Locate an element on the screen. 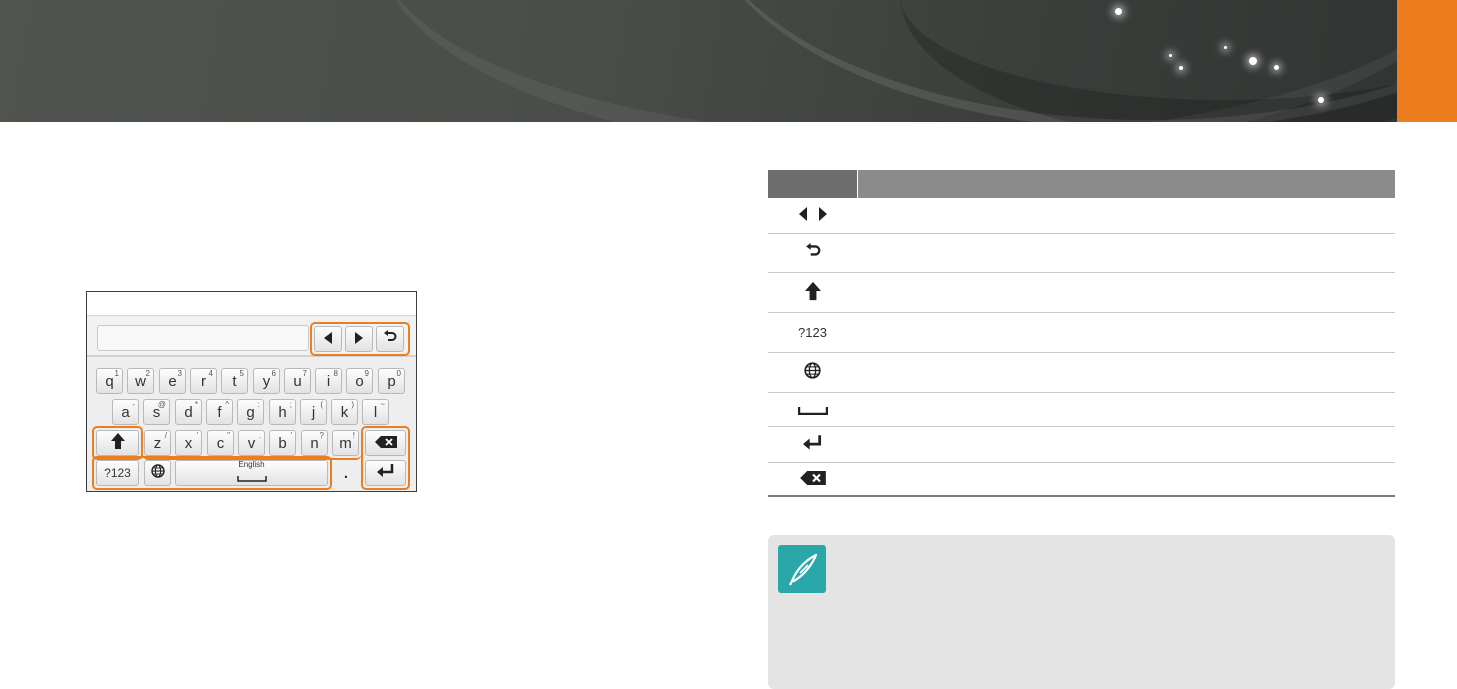 This screenshot has height=689, width=1457. key-secondary-label: ~ is located at coordinates (382, 404).